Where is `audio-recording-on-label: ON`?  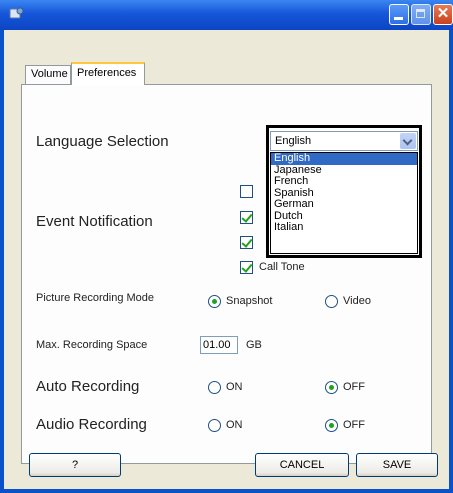 audio-recording-on-label: ON is located at coordinates (234, 425).